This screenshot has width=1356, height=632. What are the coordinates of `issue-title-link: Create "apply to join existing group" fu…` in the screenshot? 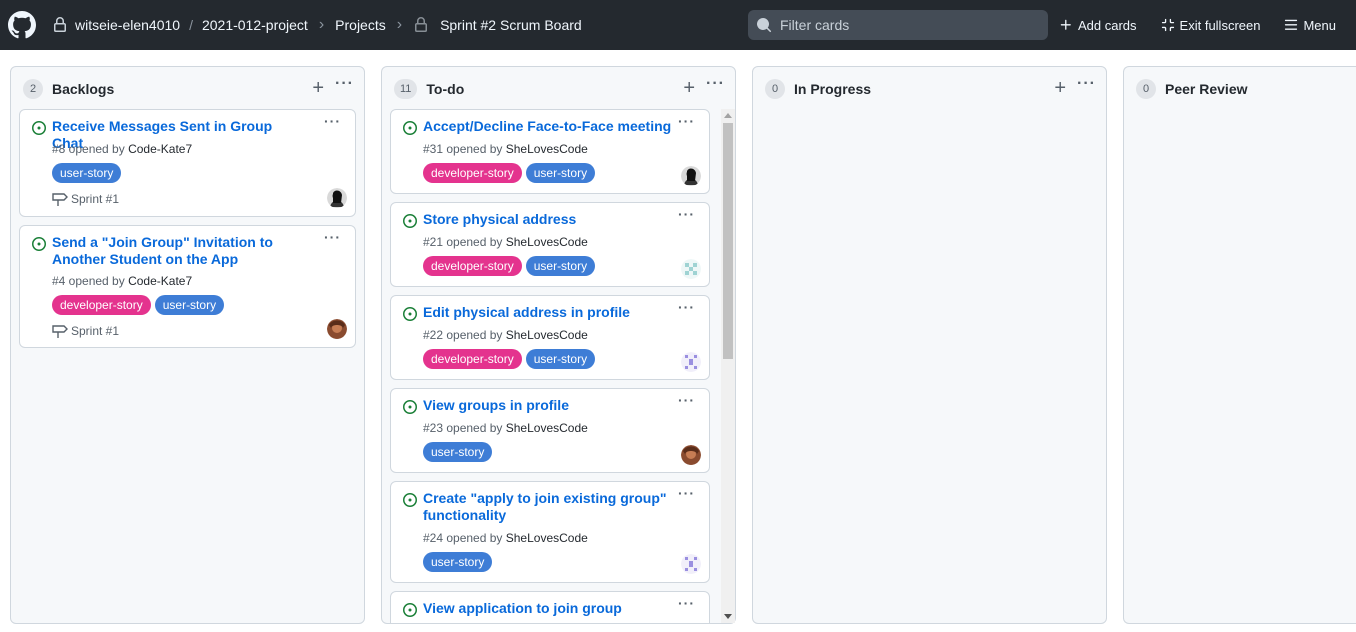 It's located at (545, 507).